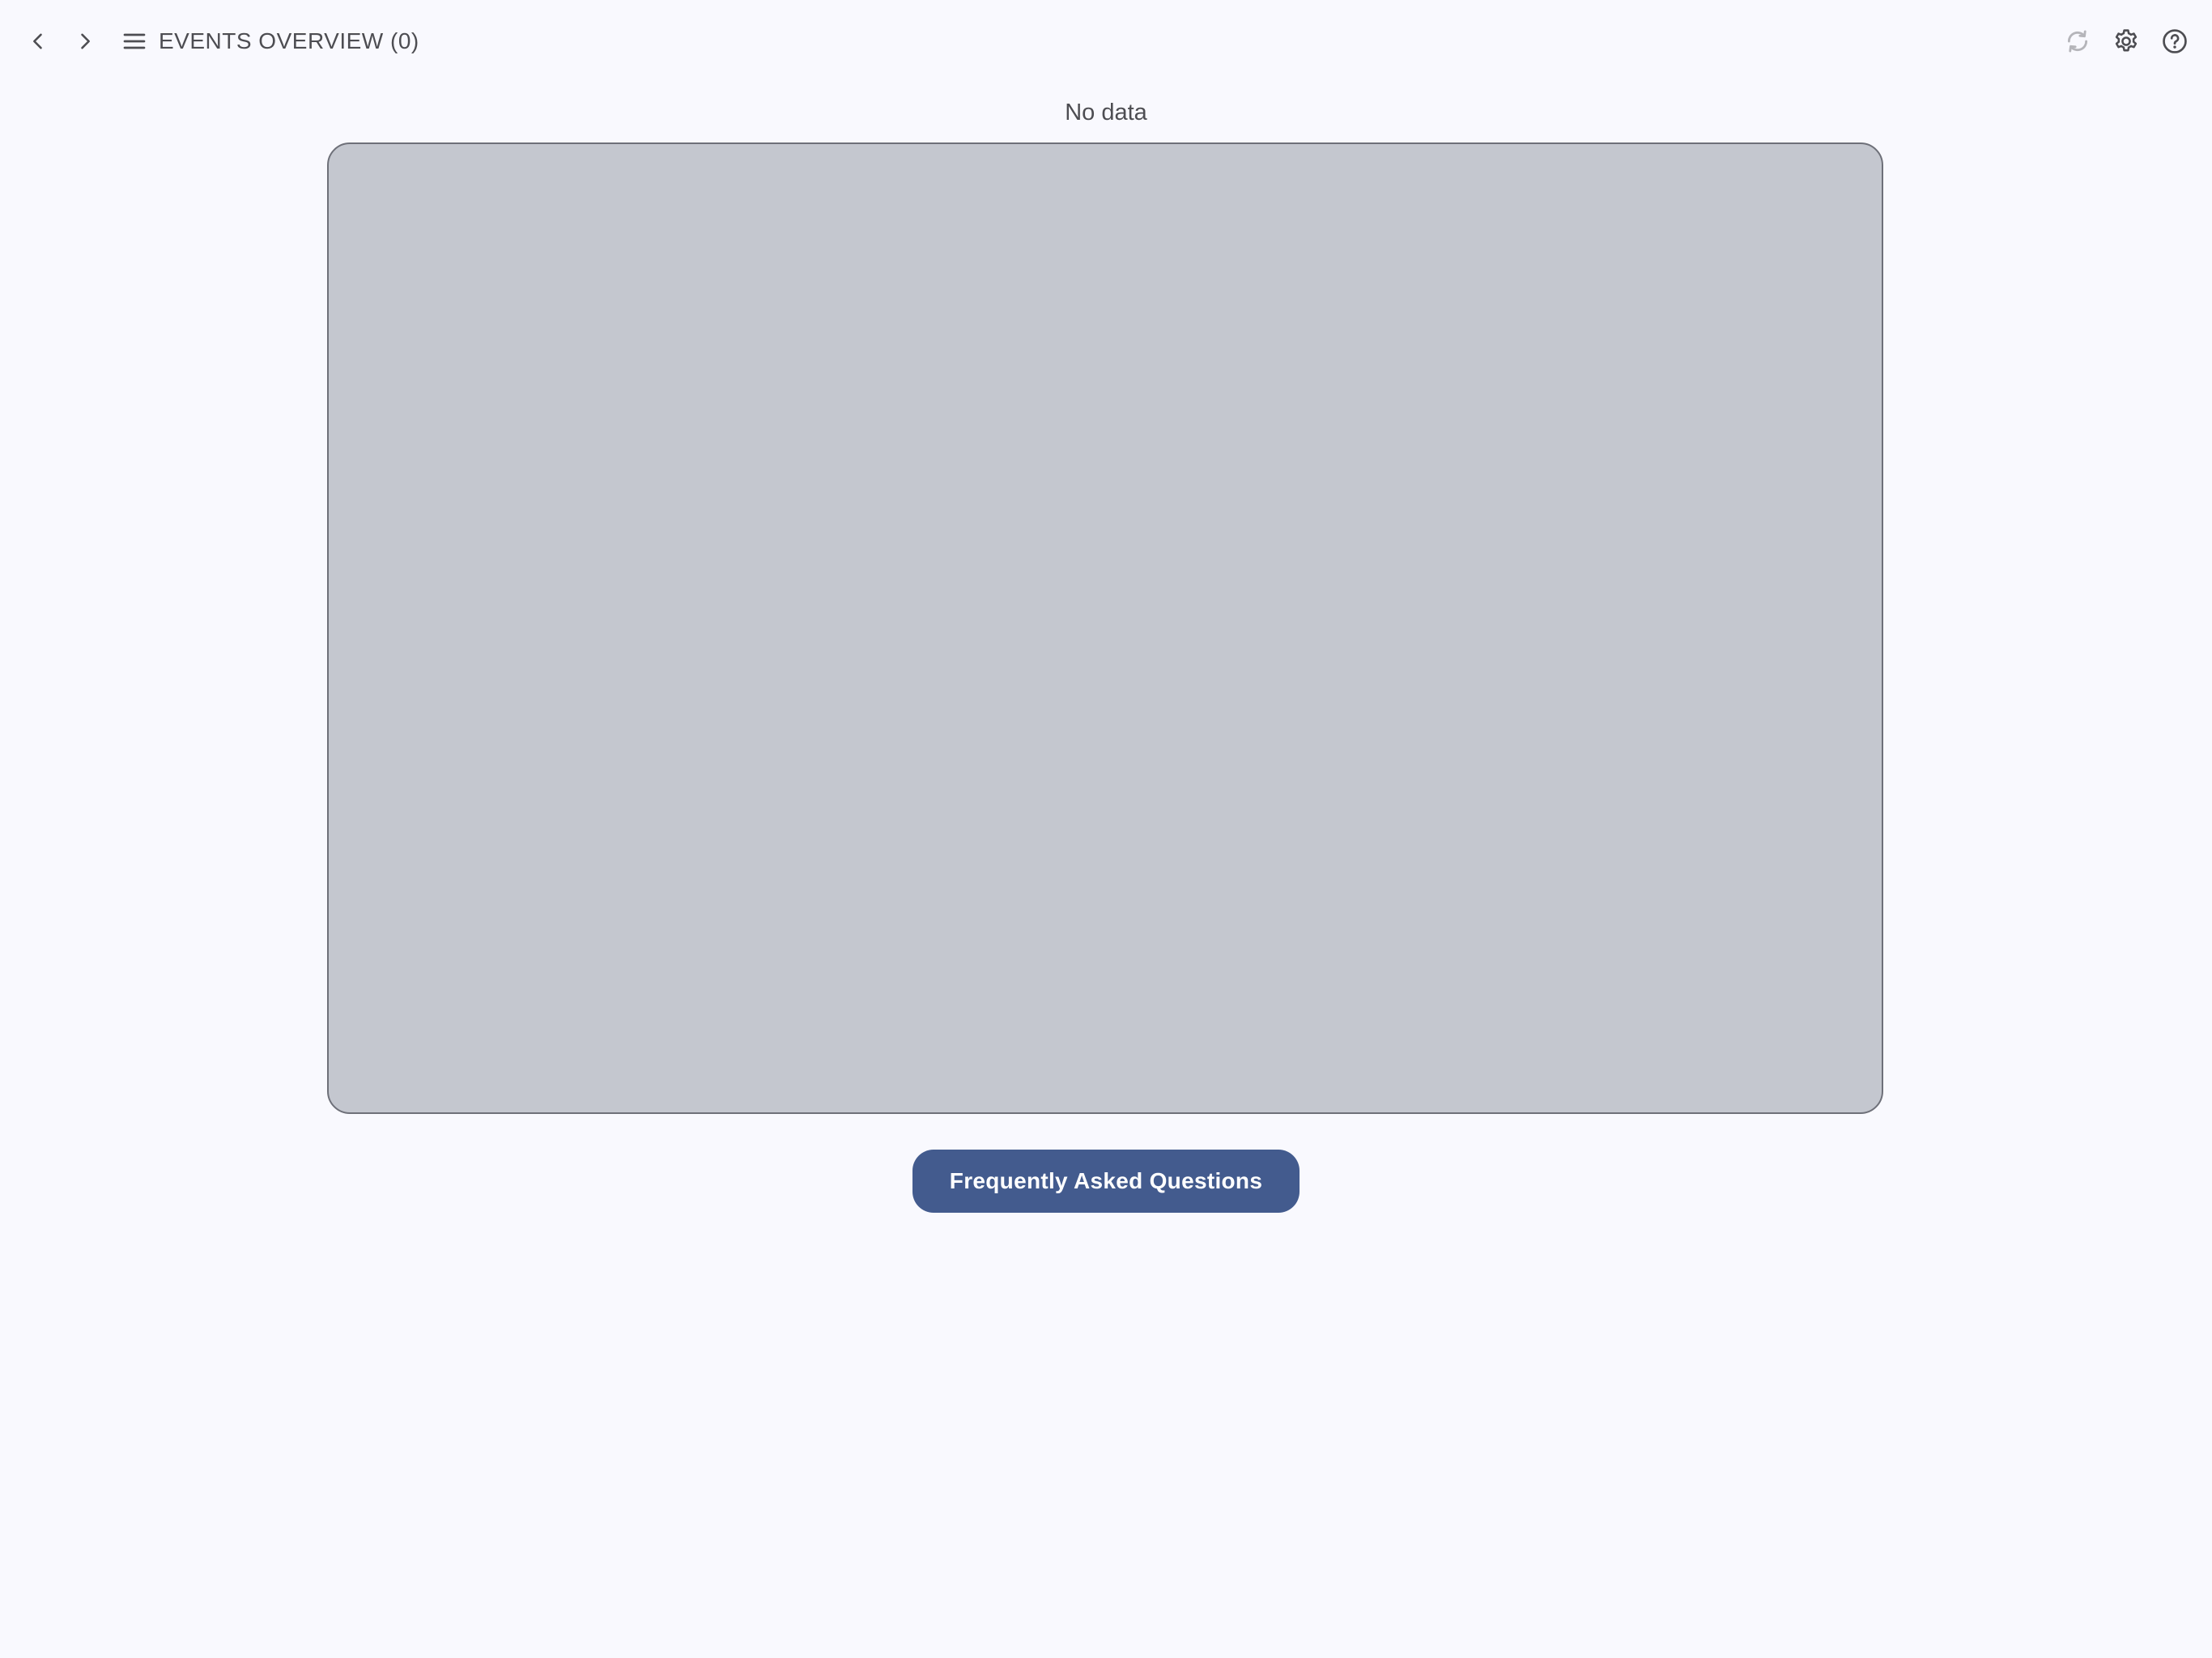 This screenshot has width=2212, height=1658. I want to click on refresh-button, so click(2078, 41).